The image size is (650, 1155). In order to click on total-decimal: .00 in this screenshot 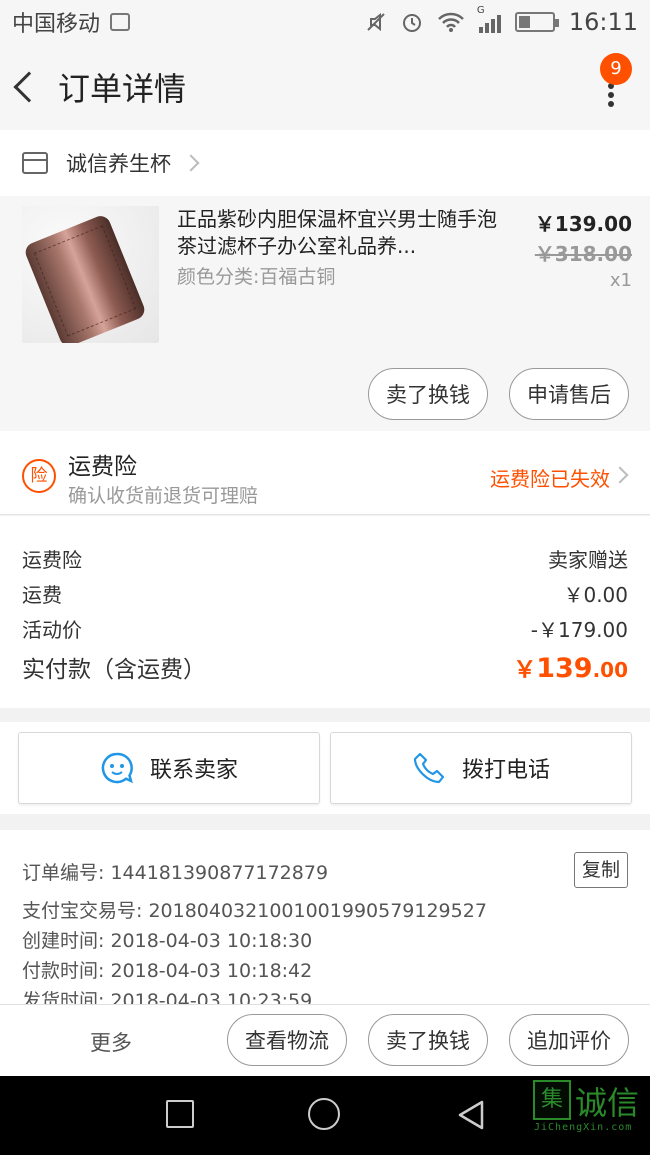, I will do `click(610, 670)`.